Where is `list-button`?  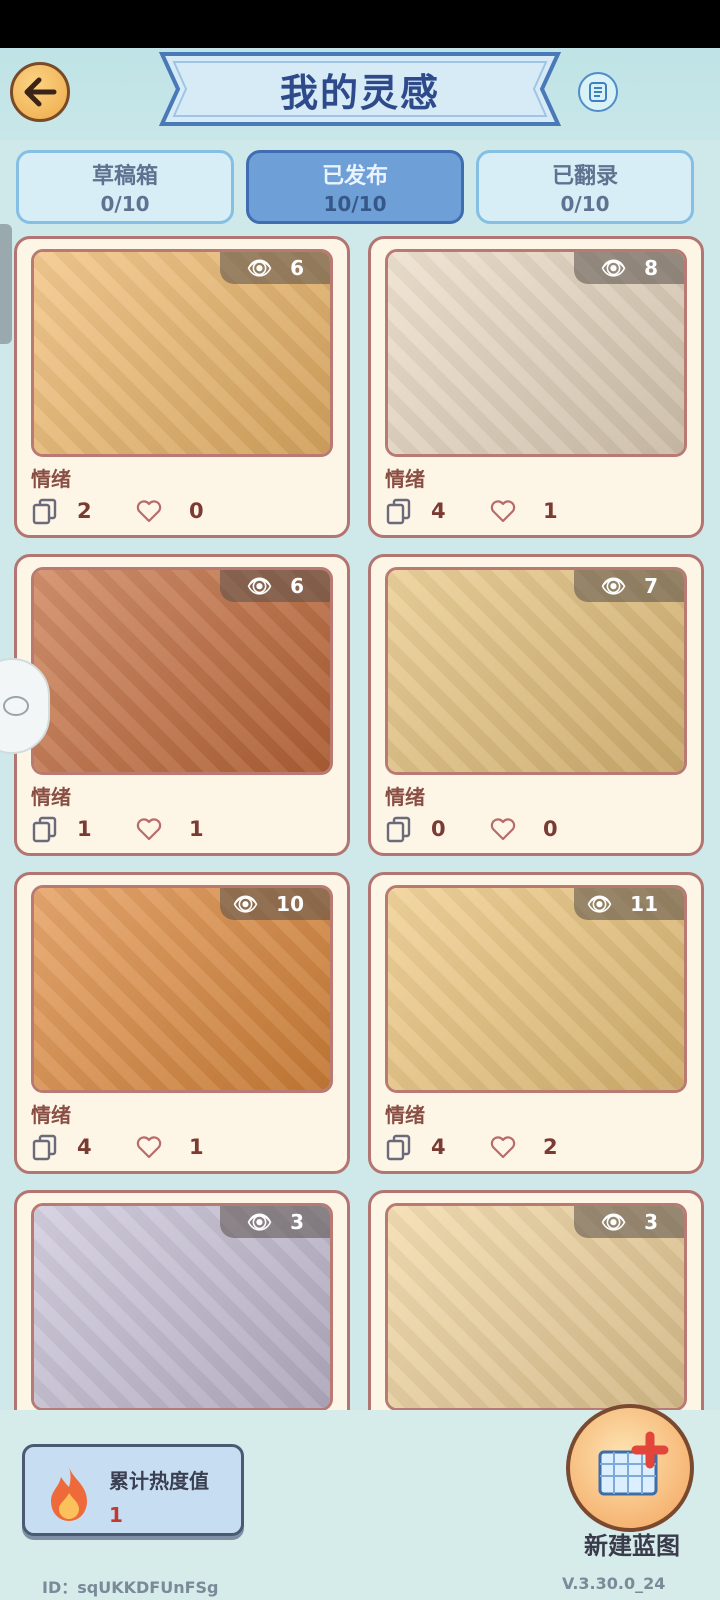 list-button is located at coordinates (598, 92).